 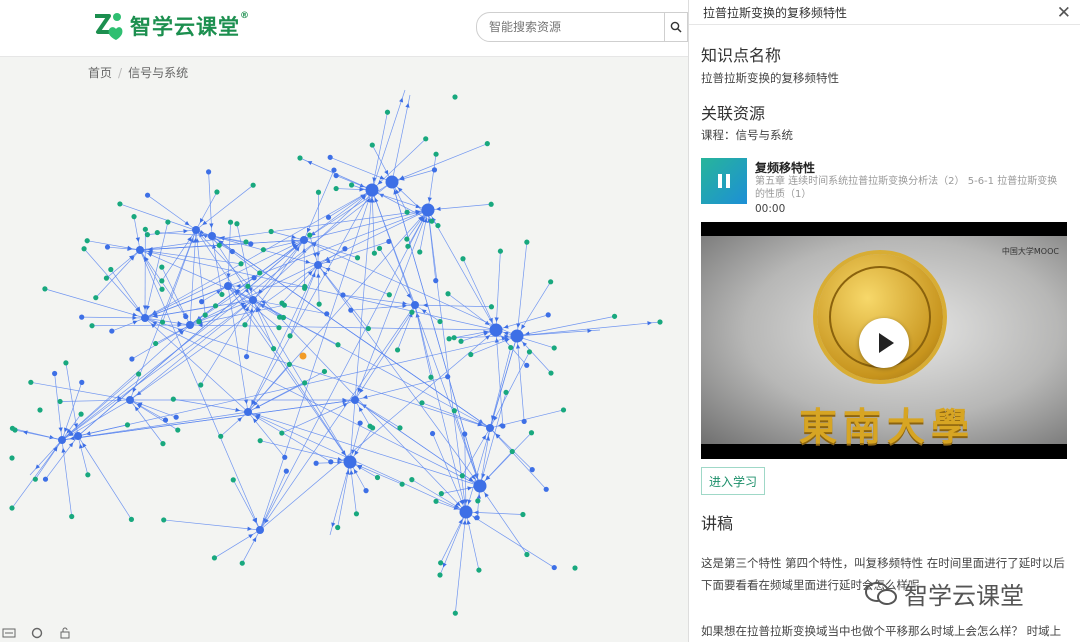 What do you see at coordinates (100, 73) in the screenshot?
I see `breadcrumb-home: 首页` at bounding box center [100, 73].